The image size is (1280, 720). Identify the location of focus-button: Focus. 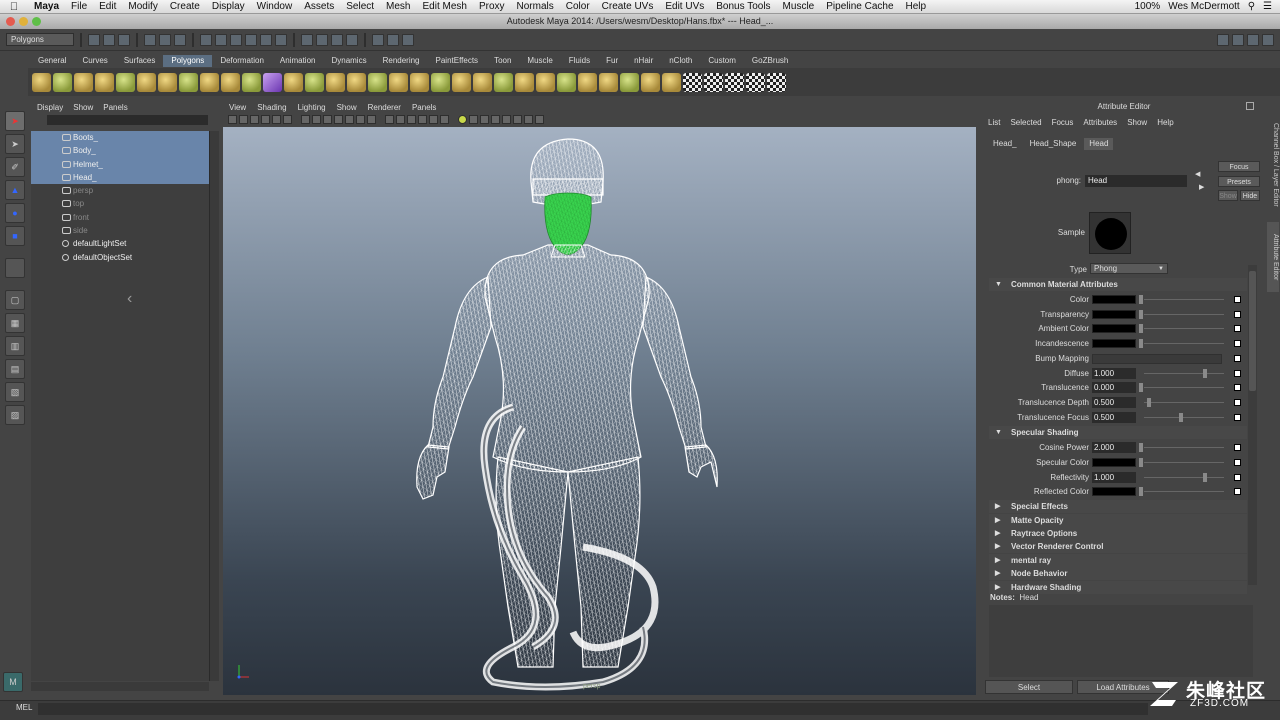
(1239, 166).